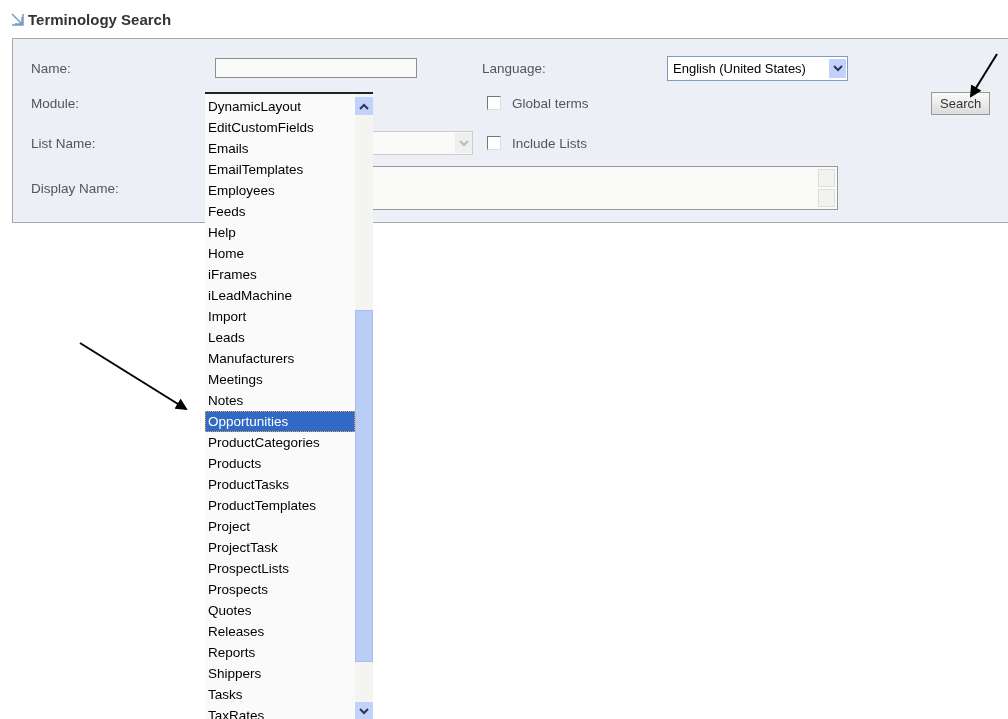 The height and width of the screenshot is (719, 1008). Describe the element at coordinates (961, 103) in the screenshot. I see `search-button: Search` at that location.